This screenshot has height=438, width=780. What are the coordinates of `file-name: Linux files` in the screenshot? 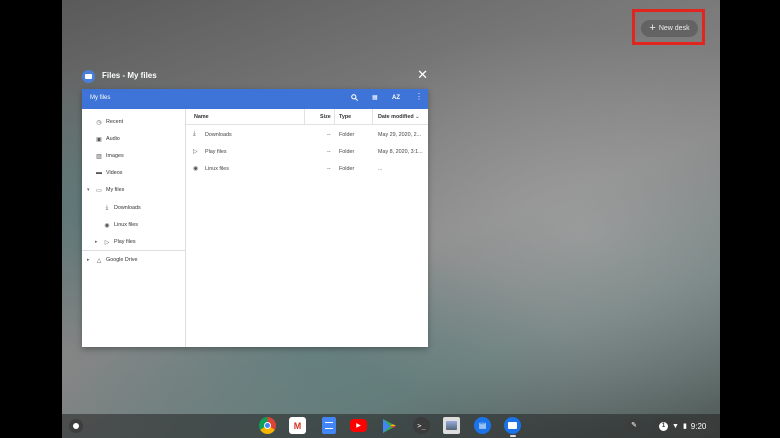 It's located at (217, 169).